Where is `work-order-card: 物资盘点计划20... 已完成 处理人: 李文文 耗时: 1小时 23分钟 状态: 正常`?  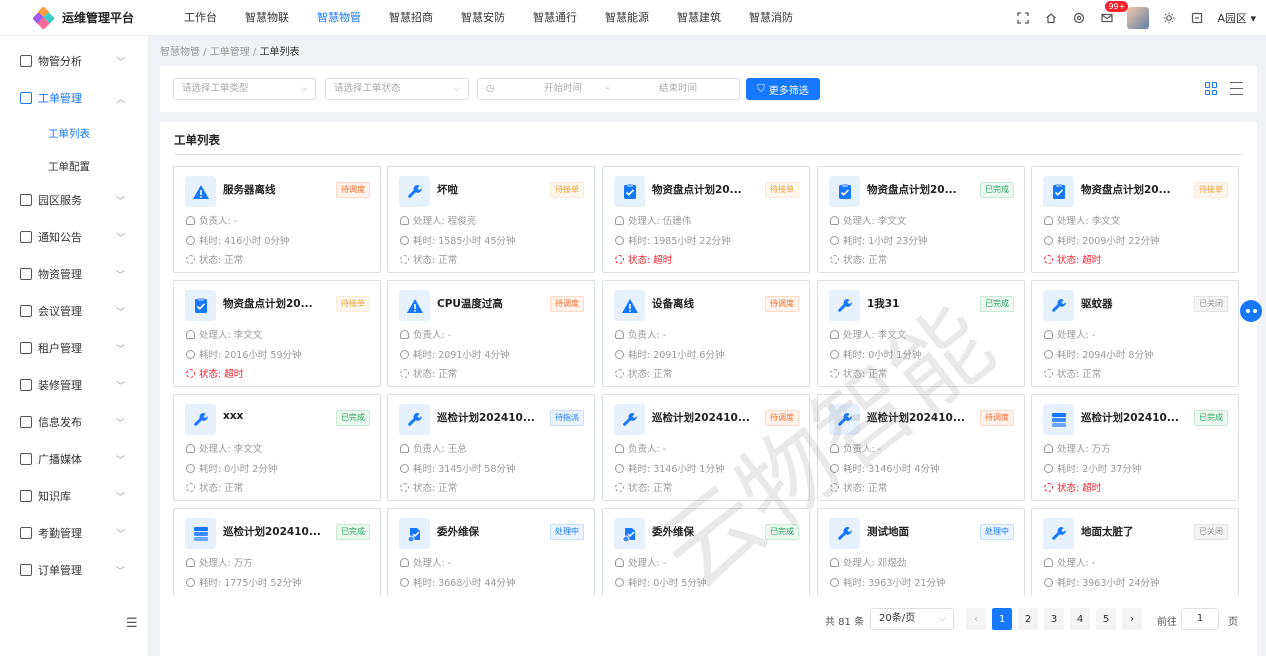 work-order-card: 物资盘点计划20... 已完成 处理人: 李文文 耗时: 1小时 23分钟 状态: 正常 is located at coordinates (921, 219).